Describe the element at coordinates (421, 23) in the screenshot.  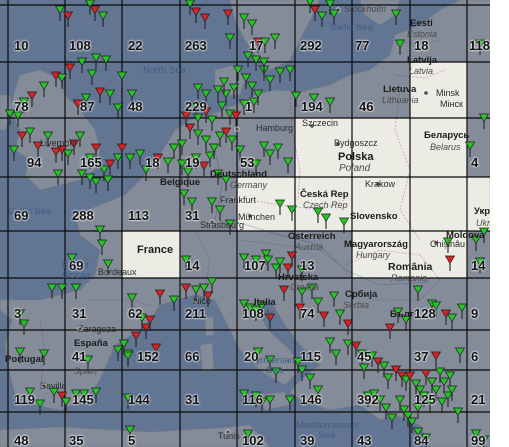
I see `place-eesti: Eesti` at that location.